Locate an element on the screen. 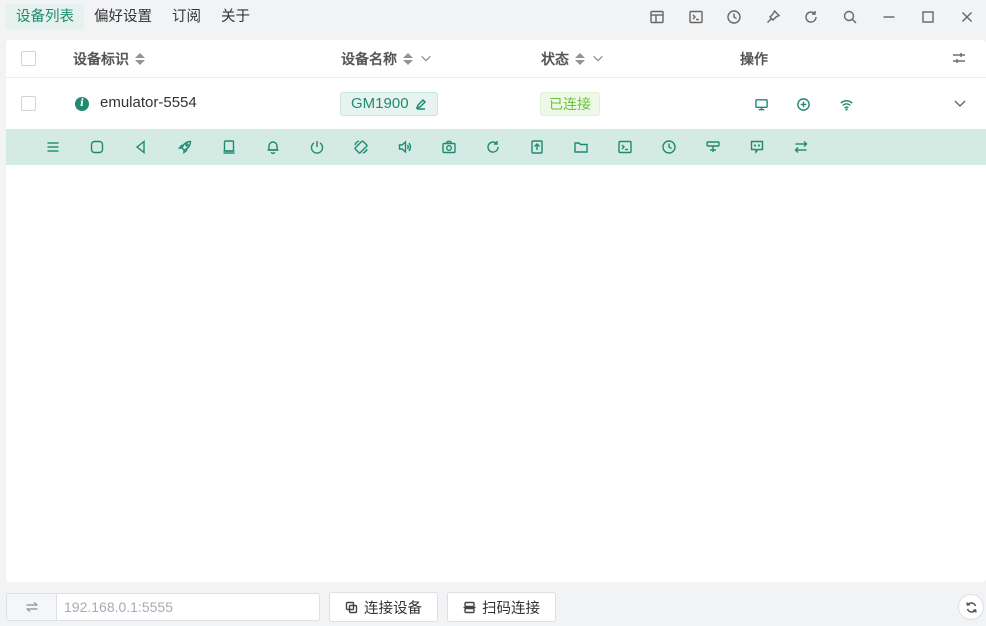 Image resolution: width=986 pixels, height=626 pixels. ip-address-input is located at coordinates (188, 607).